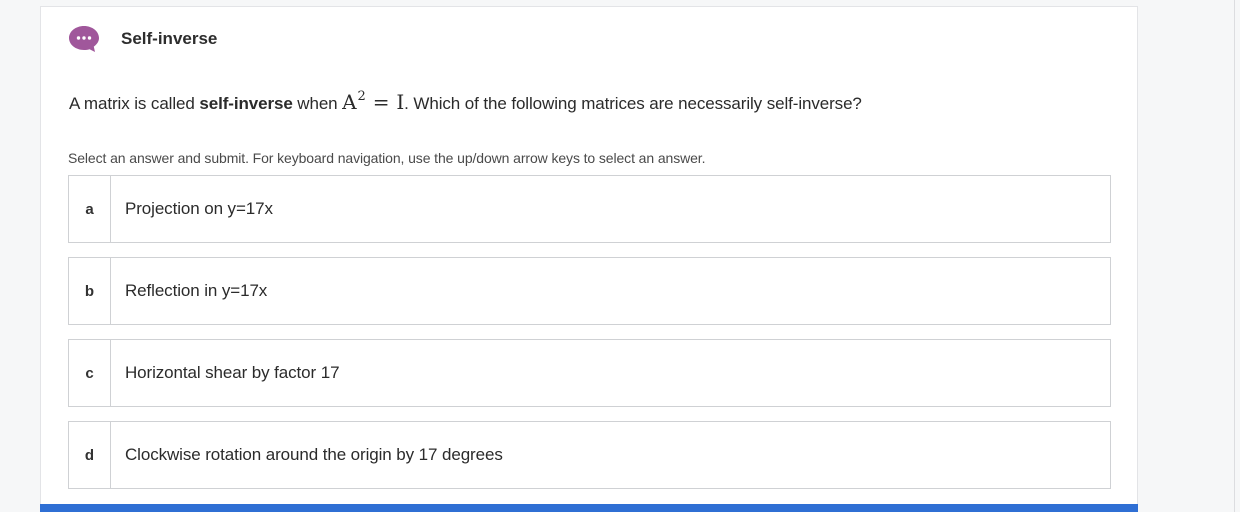 The width and height of the screenshot is (1240, 512). What do you see at coordinates (400, 102) in the screenshot?
I see `math-rhs: I` at bounding box center [400, 102].